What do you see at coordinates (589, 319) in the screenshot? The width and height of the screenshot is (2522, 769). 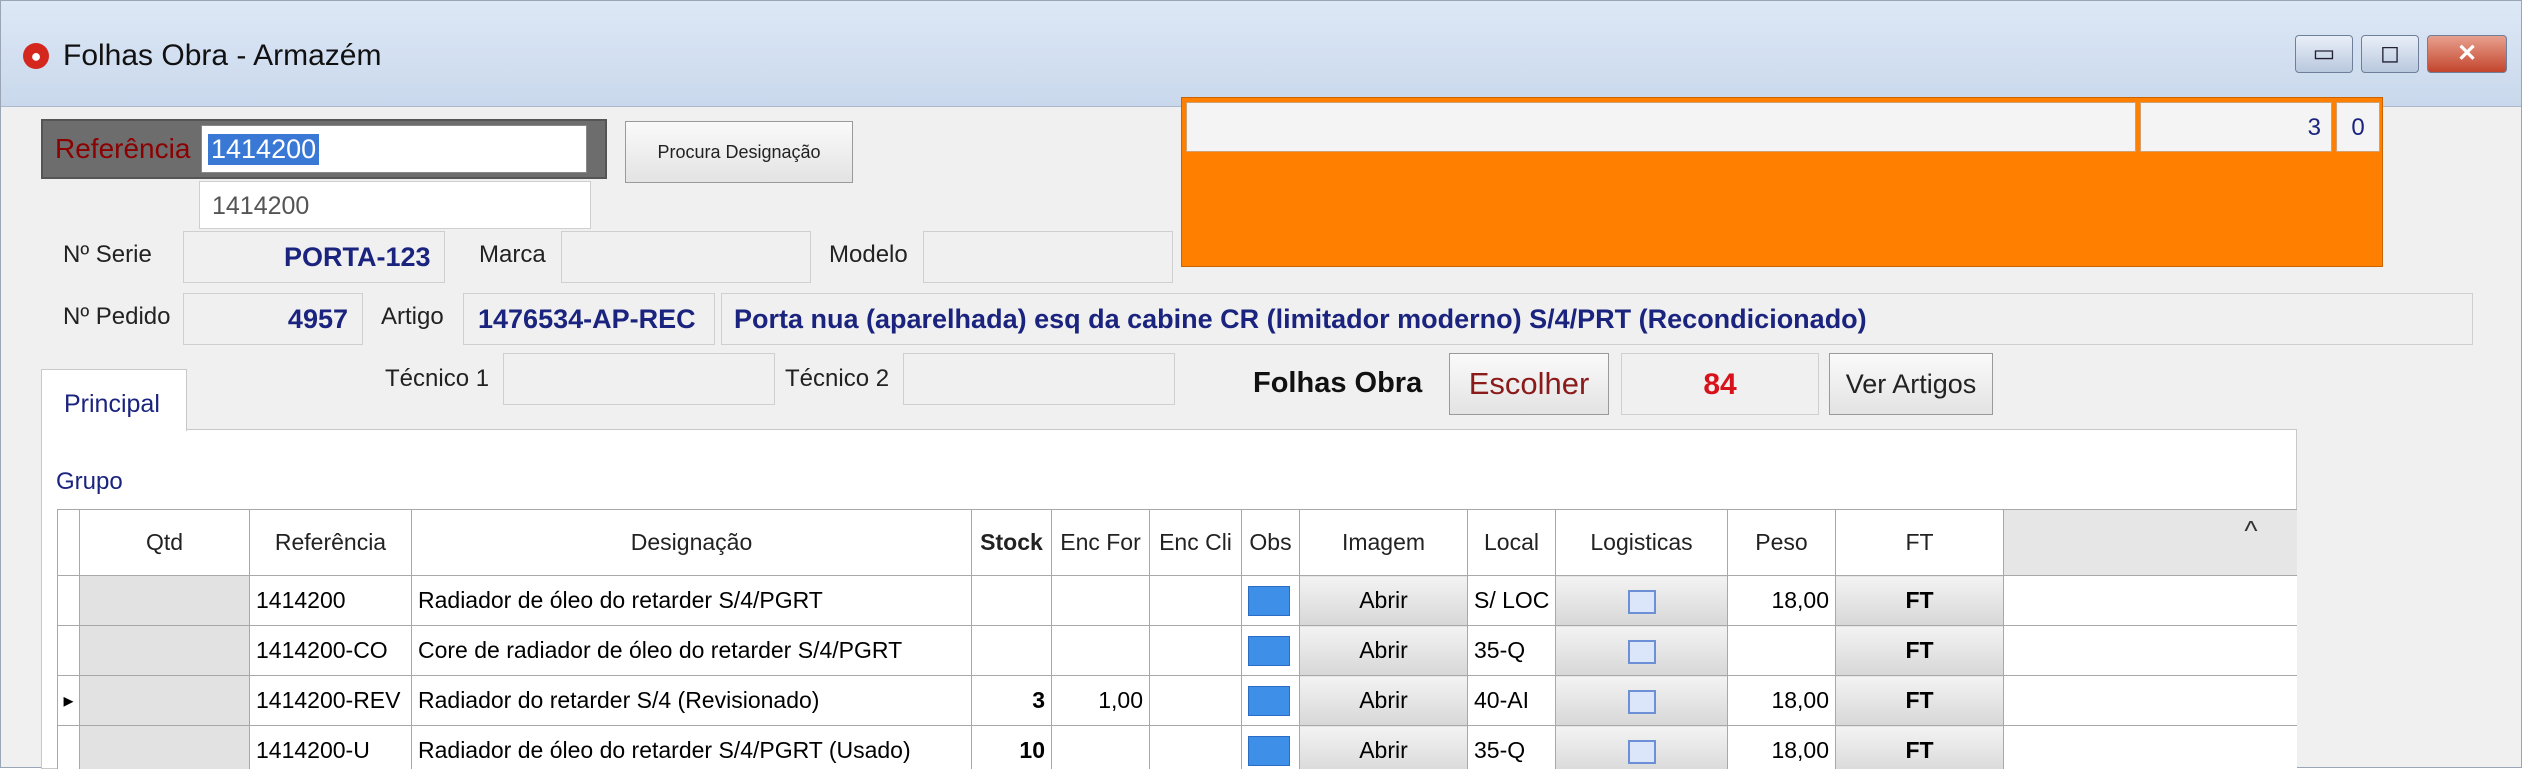 I see `artigo-code-field: 1476534-AP-REC` at bounding box center [589, 319].